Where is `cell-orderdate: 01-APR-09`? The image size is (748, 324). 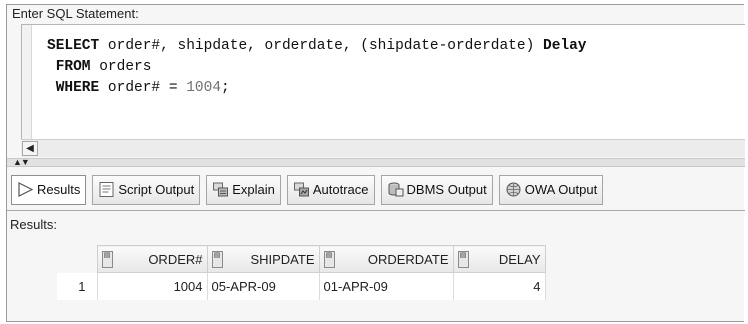 cell-orderdate: 01-APR-09 is located at coordinates (386, 286).